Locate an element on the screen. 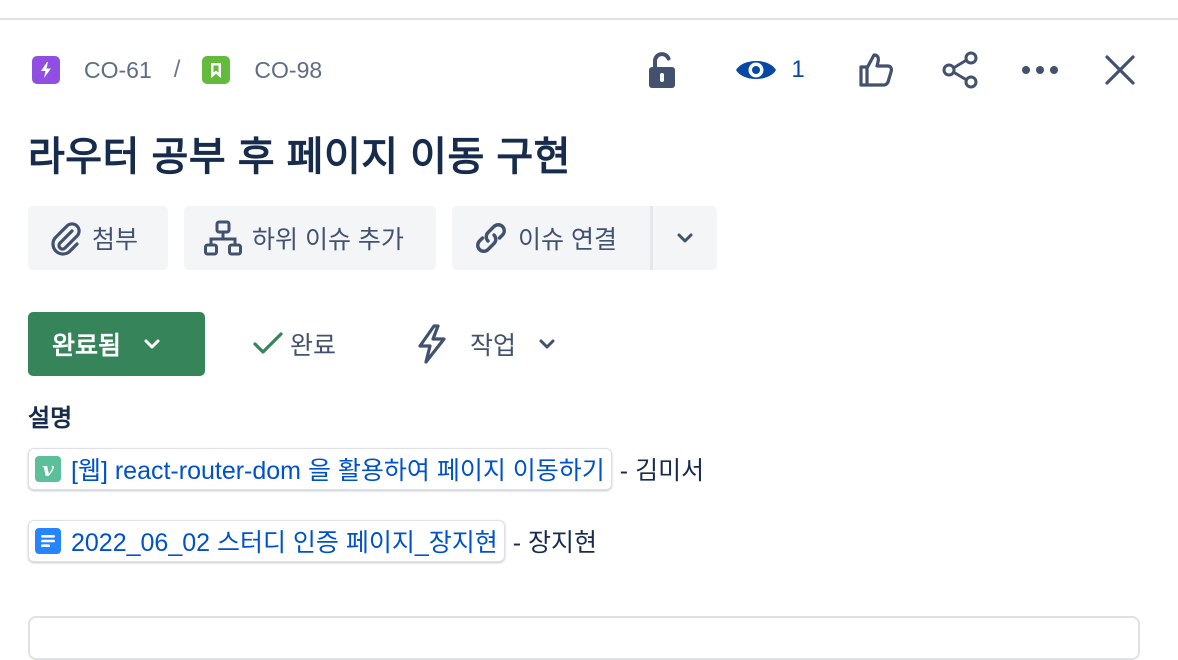  status-dropdown-button: 완료됨 is located at coordinates (116, 344).